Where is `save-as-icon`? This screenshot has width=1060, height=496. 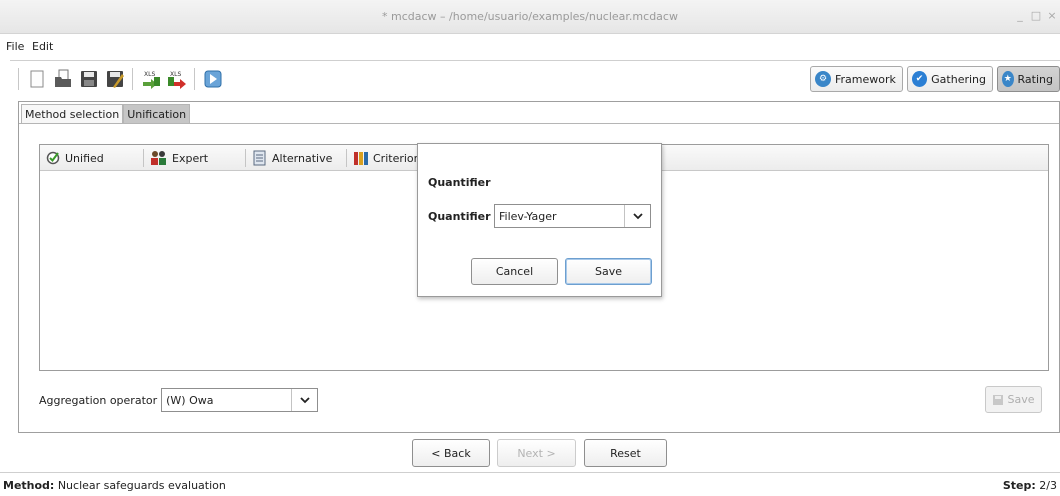
save-as-icon is located at coordinates (115, 79).